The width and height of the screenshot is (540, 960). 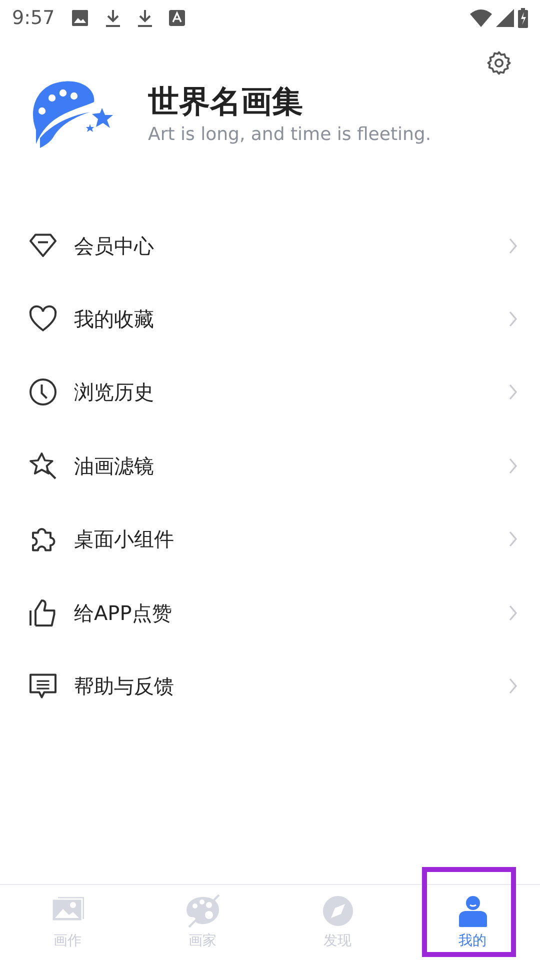 What do you see at coordinates (43, 465) in the screenshot?
I see `magic-wand-icon` at bounding box center [43, 465].